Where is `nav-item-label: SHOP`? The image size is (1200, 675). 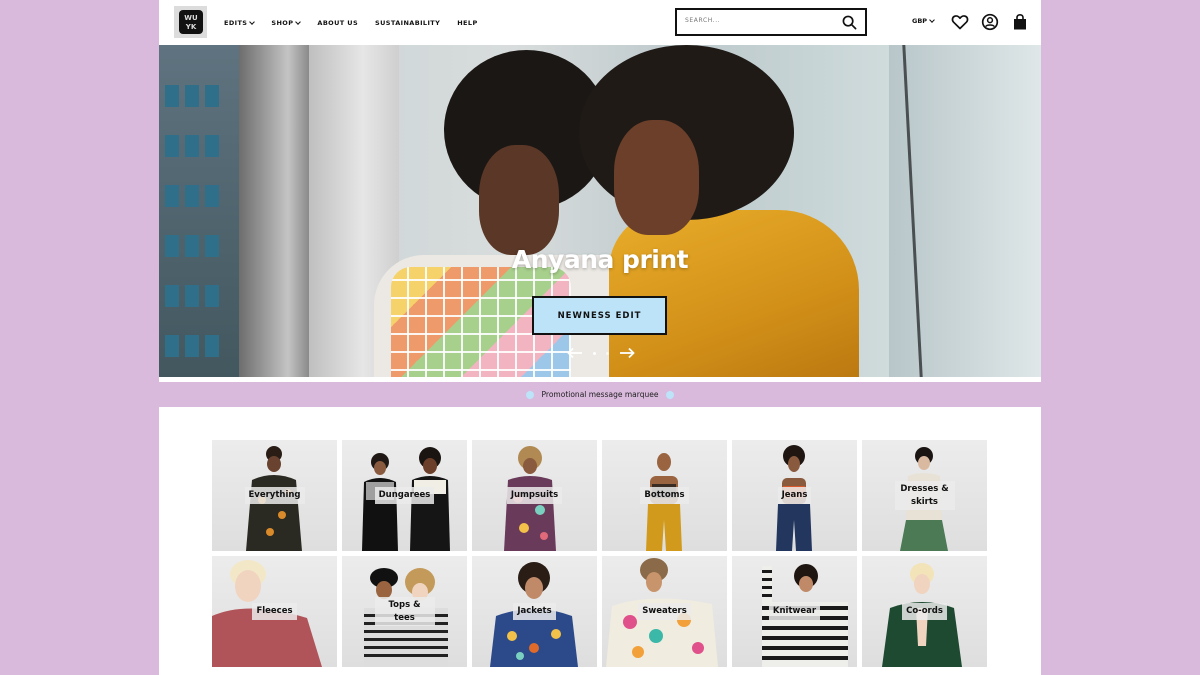
nav-item-label: SHOP is located at coordinates (282, 22).